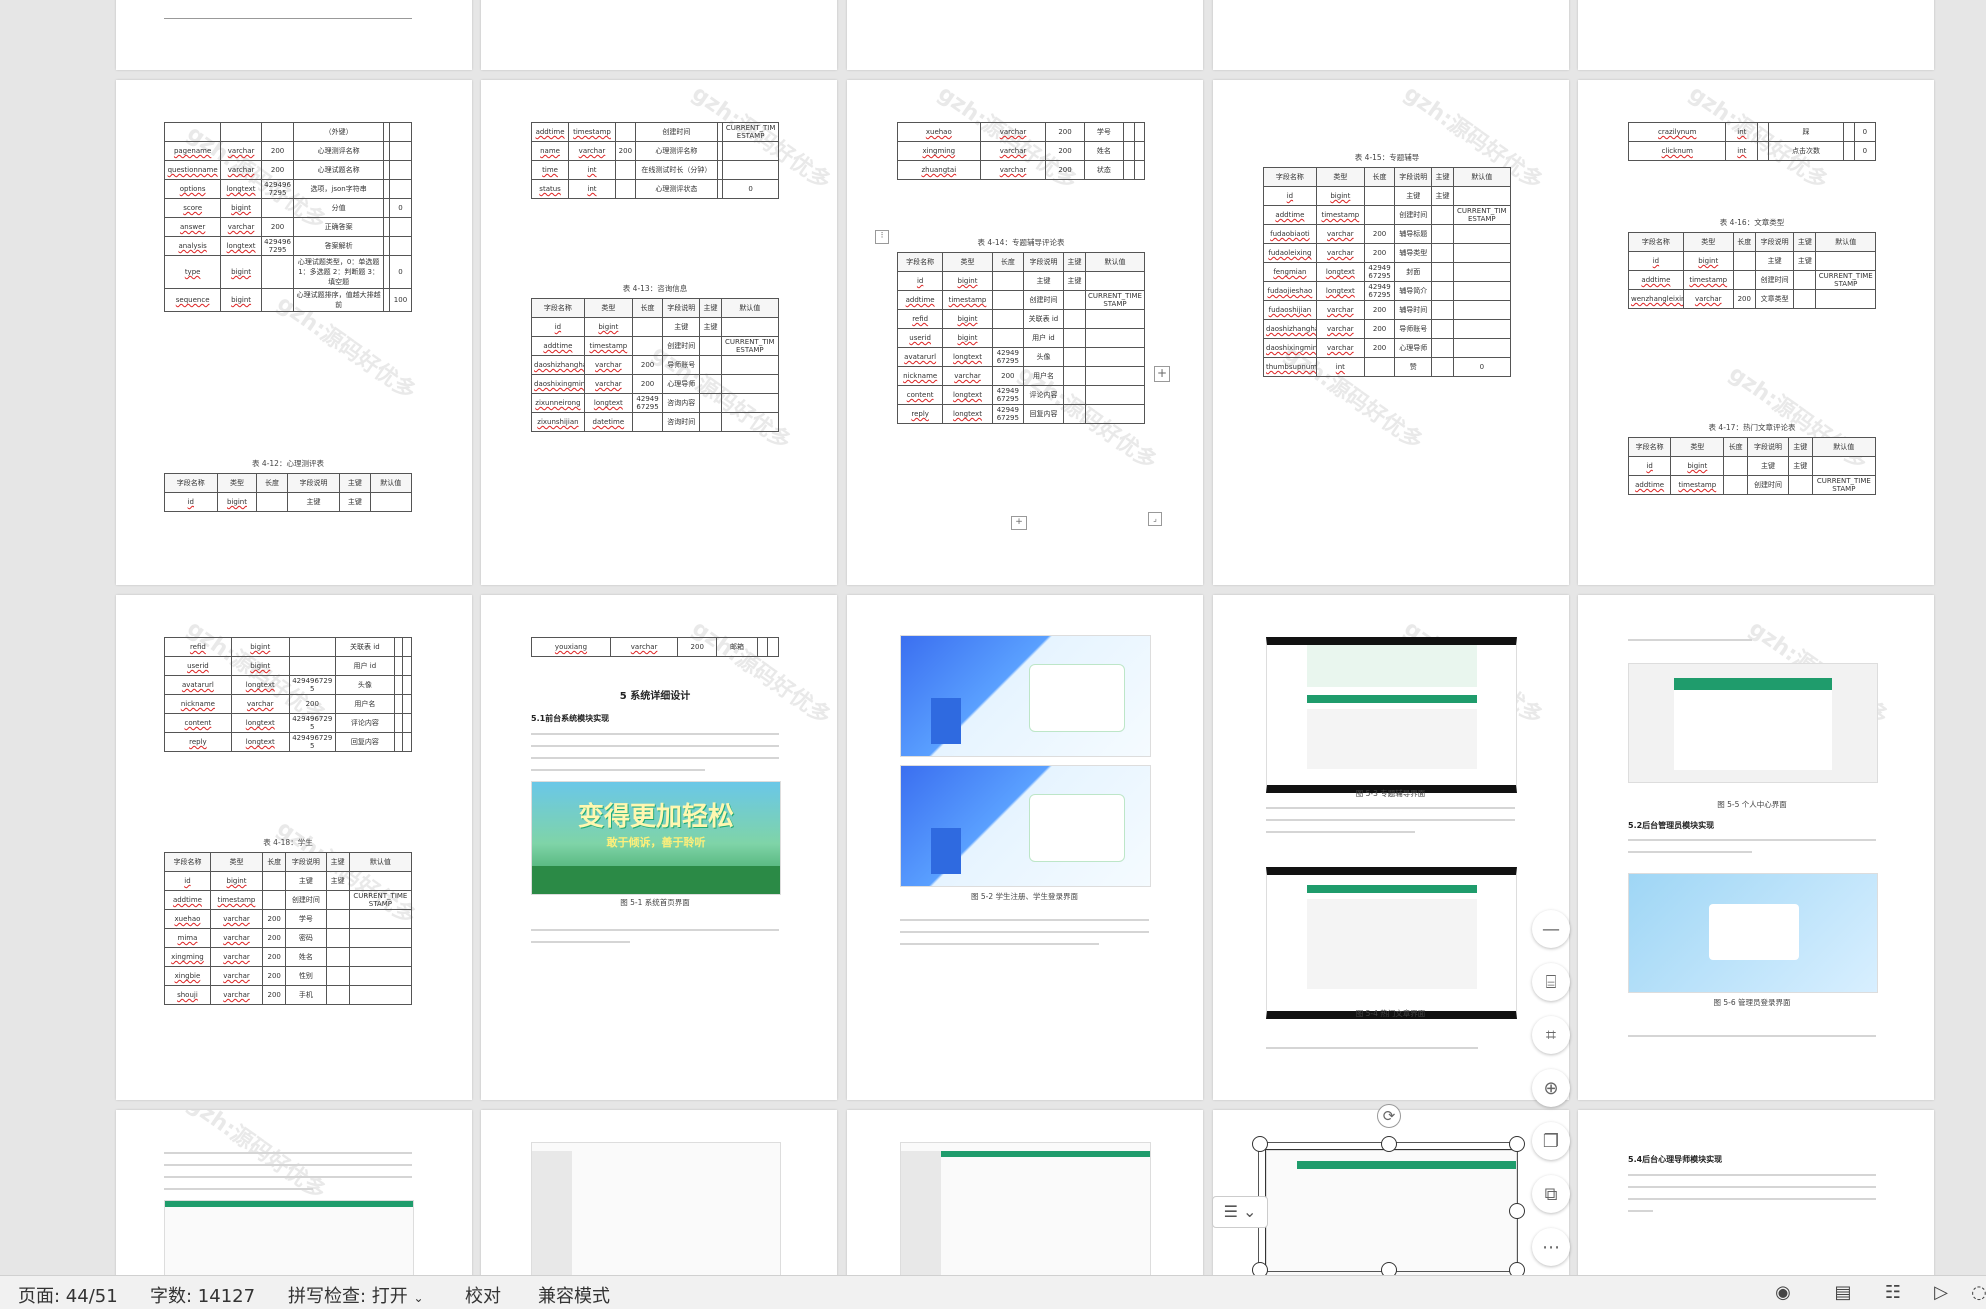 This screenshot has width=1986, height=1309. Describe the element at coordinates (202, 1295) in the screenshot. I see `word-count: 字数: 14127` at that location.